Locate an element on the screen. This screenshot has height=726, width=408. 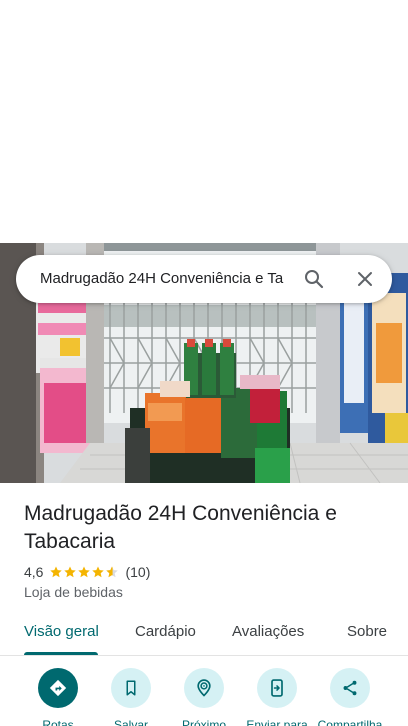
directions-icon is located at coordinates (58, 688).